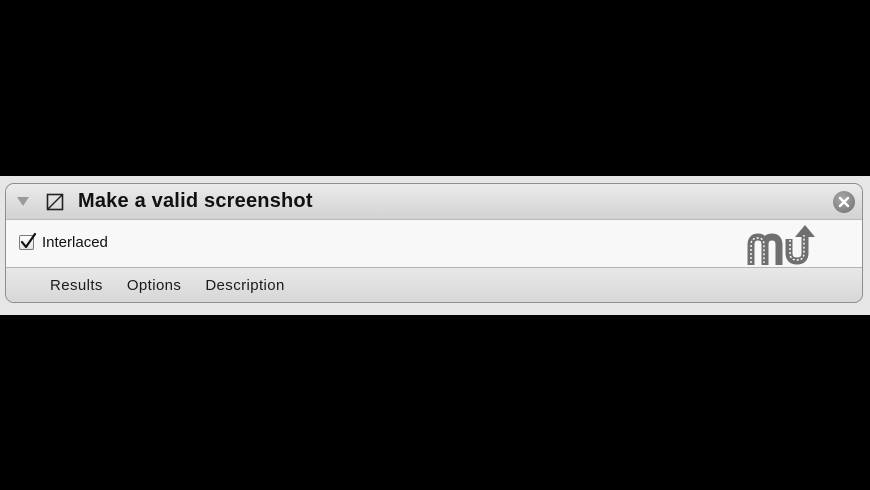 Image resolution: width=870 pixels, height=490 pixels. I want to click on crop-frame-icon, so click(55, 202).